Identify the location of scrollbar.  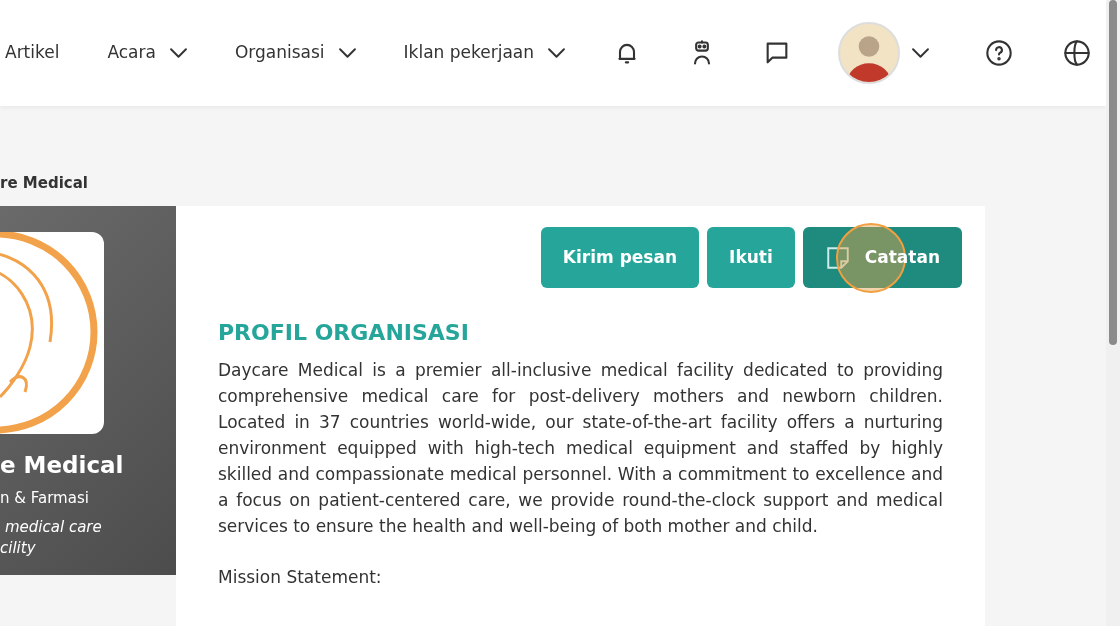
(1113, 313).